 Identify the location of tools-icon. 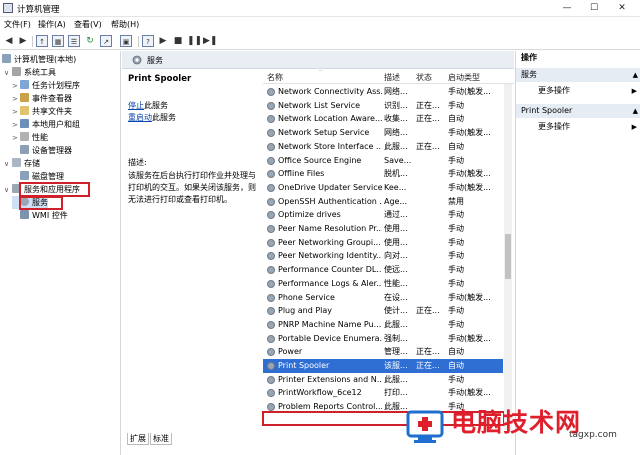
(16, 71).